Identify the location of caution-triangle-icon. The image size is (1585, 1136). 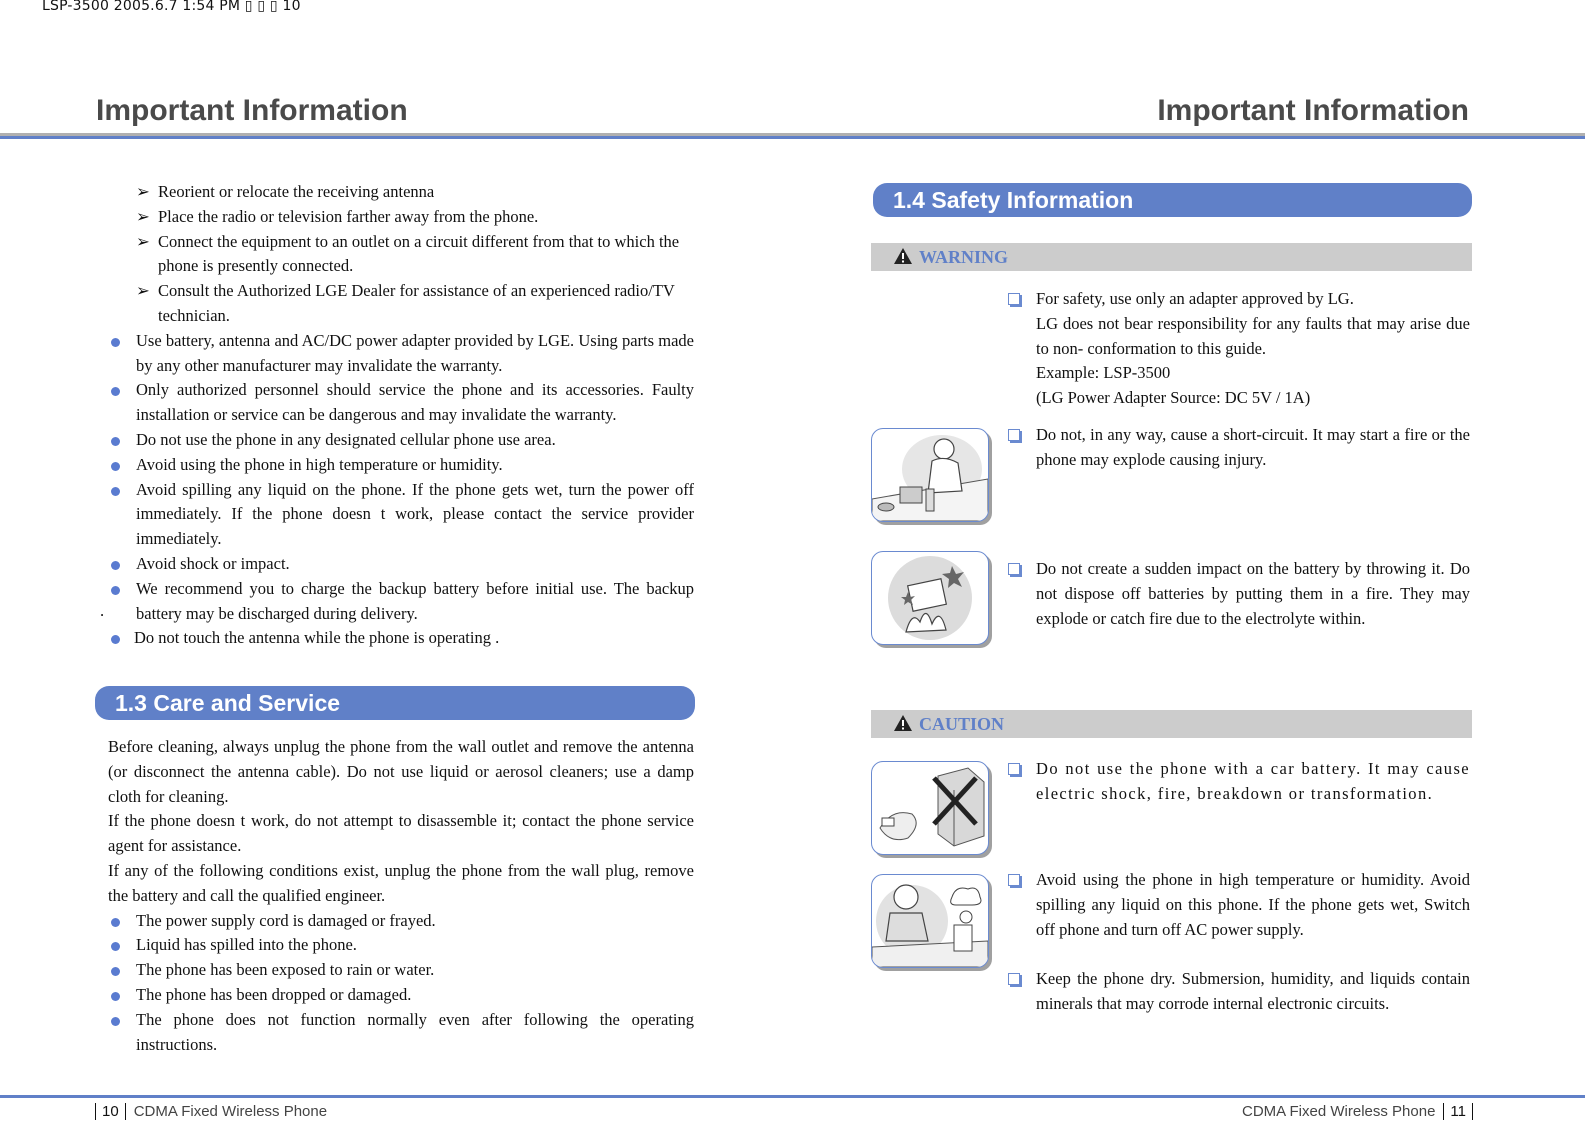
(903, 723).